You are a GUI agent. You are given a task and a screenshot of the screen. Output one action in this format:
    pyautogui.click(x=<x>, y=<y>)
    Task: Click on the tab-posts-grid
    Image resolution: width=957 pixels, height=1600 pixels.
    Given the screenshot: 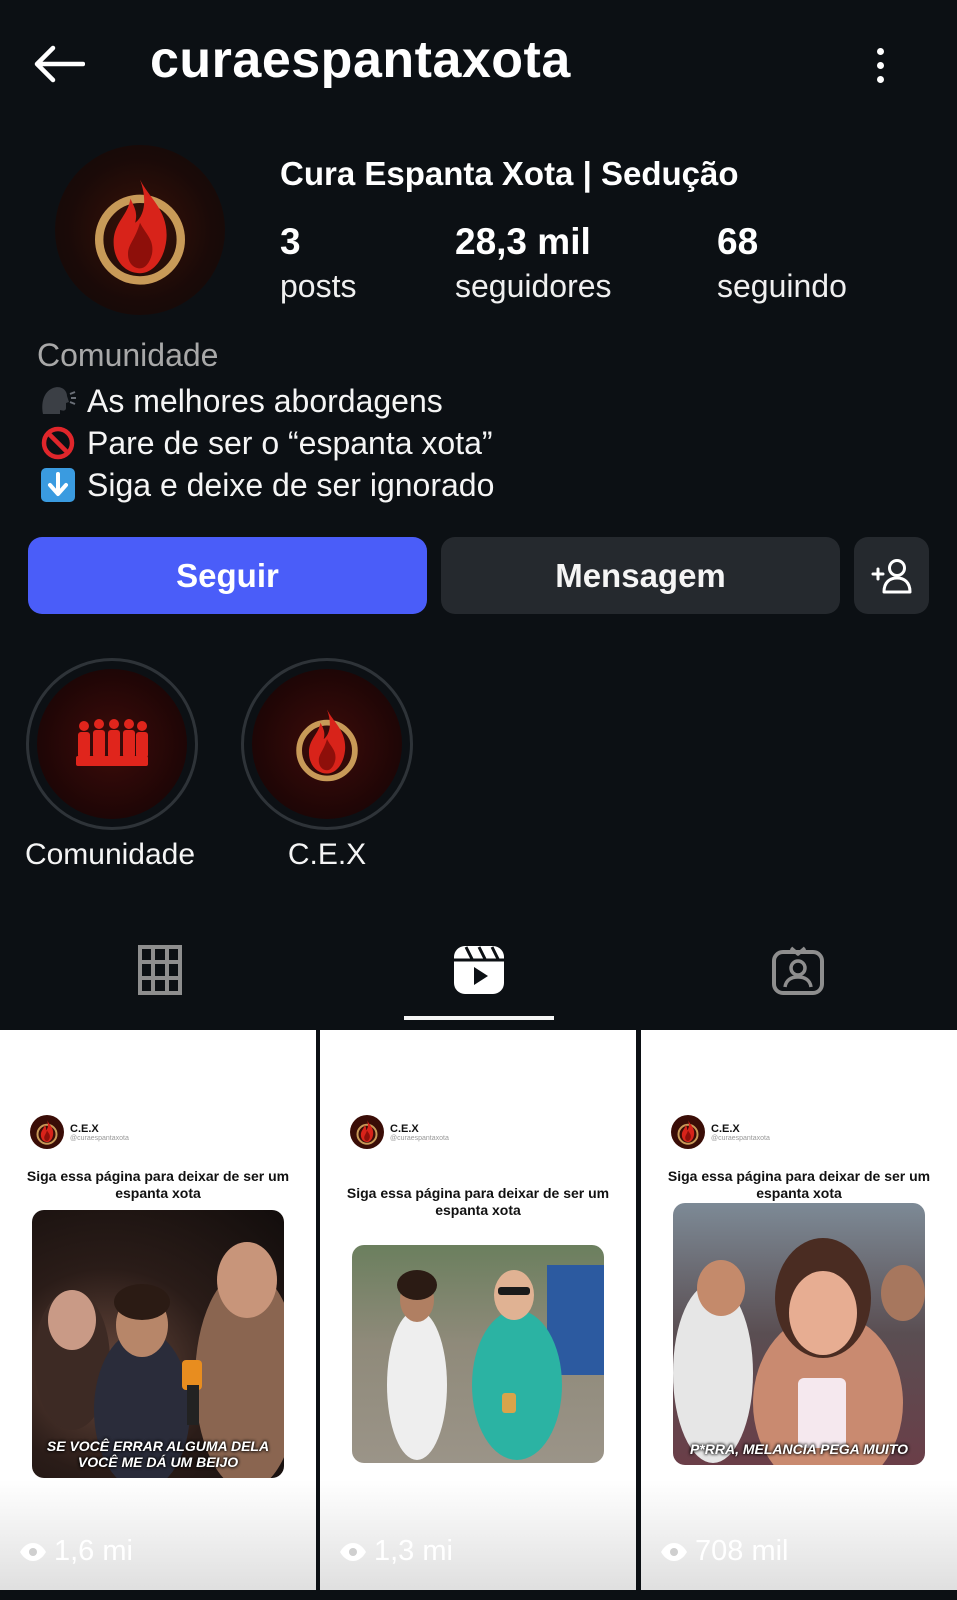 What is the action you would take?
    pyautogui.click(x=160, y=970)
    